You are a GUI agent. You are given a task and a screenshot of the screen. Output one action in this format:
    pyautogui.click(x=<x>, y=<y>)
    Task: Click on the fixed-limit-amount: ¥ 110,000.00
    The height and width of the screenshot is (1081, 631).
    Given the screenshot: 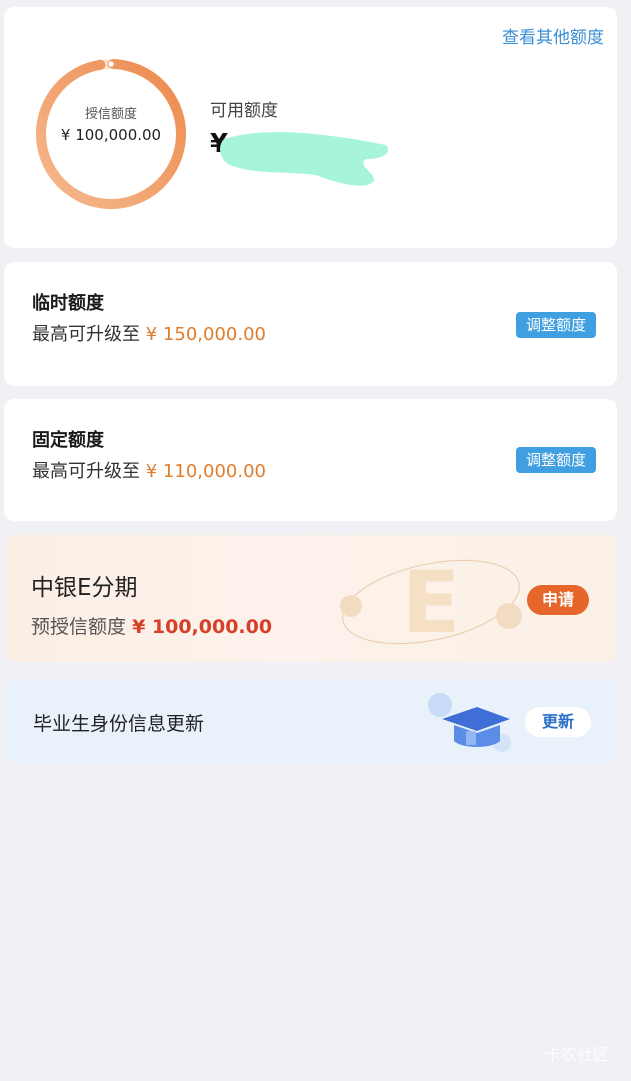 What is the action you would take?
    pyautogui.click(x=205, y=471)
    